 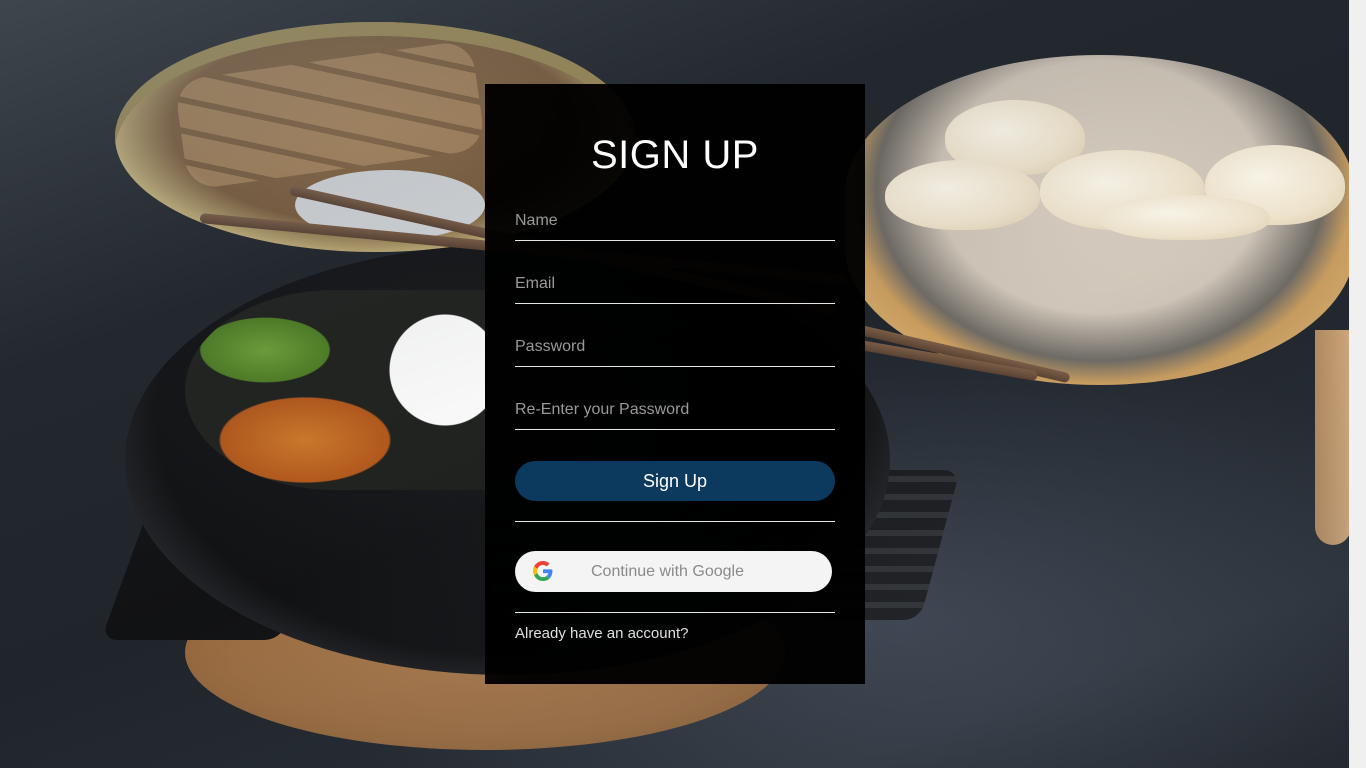 I want to click on form-title: SIGN UP, so click(x=675, y=155).